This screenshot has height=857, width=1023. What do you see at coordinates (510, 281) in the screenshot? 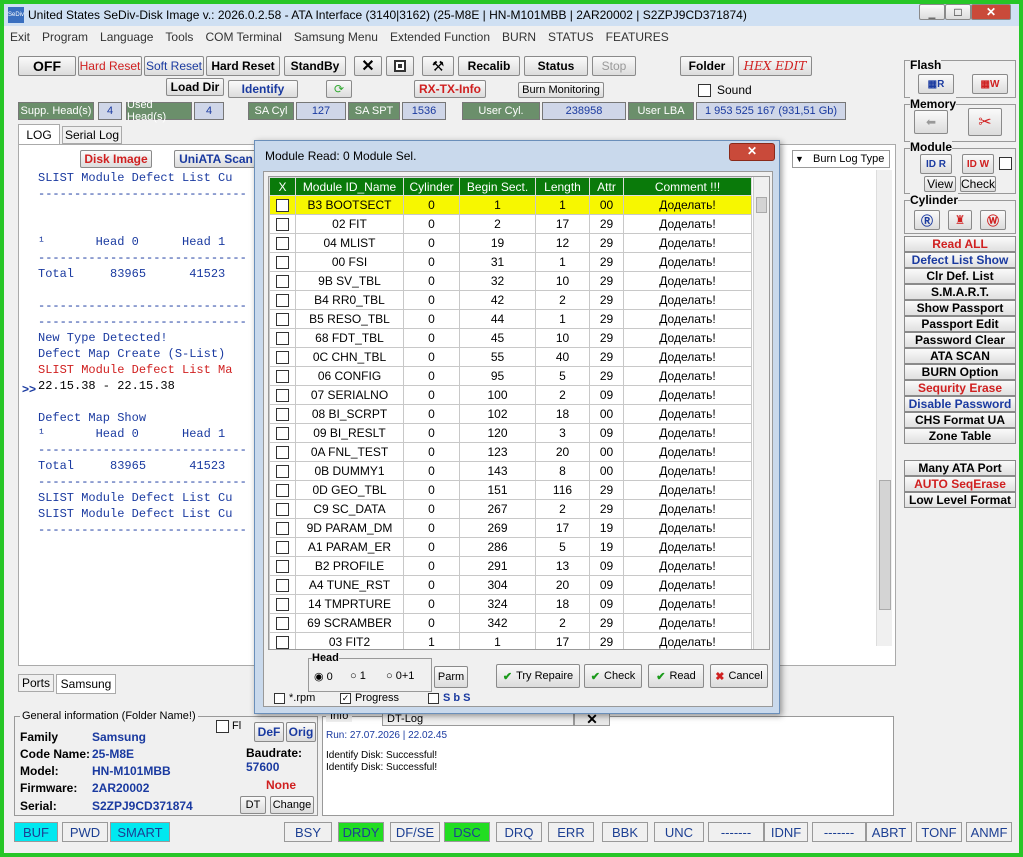
I see `table-row: 9B SV_TBL 0 32 10 29 Доделать!` at bounding box center [510, 281].